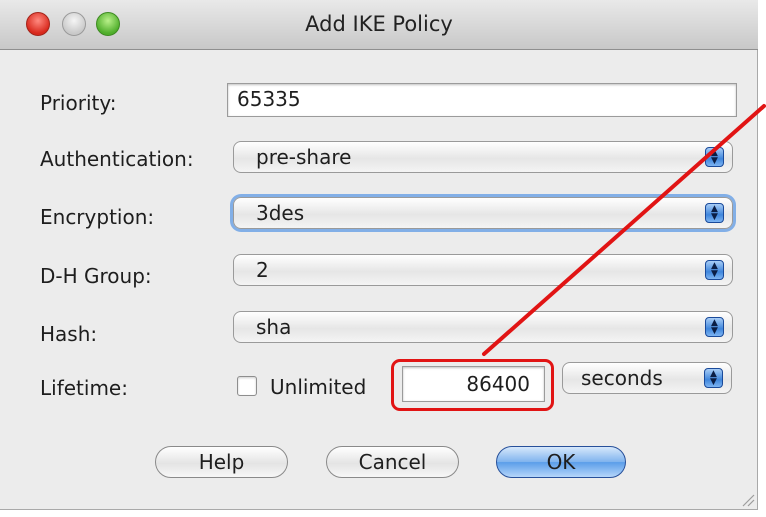  Describe the element at coordinates (97, 217) in the screenshot. I see `encryption-label: Encryption:` at that location.